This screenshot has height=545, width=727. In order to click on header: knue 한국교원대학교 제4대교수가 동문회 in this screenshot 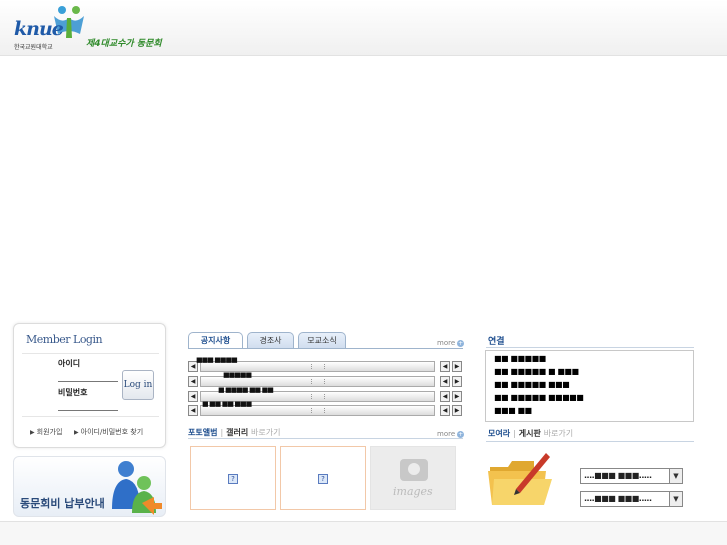, I will do `click(363, 28)`.